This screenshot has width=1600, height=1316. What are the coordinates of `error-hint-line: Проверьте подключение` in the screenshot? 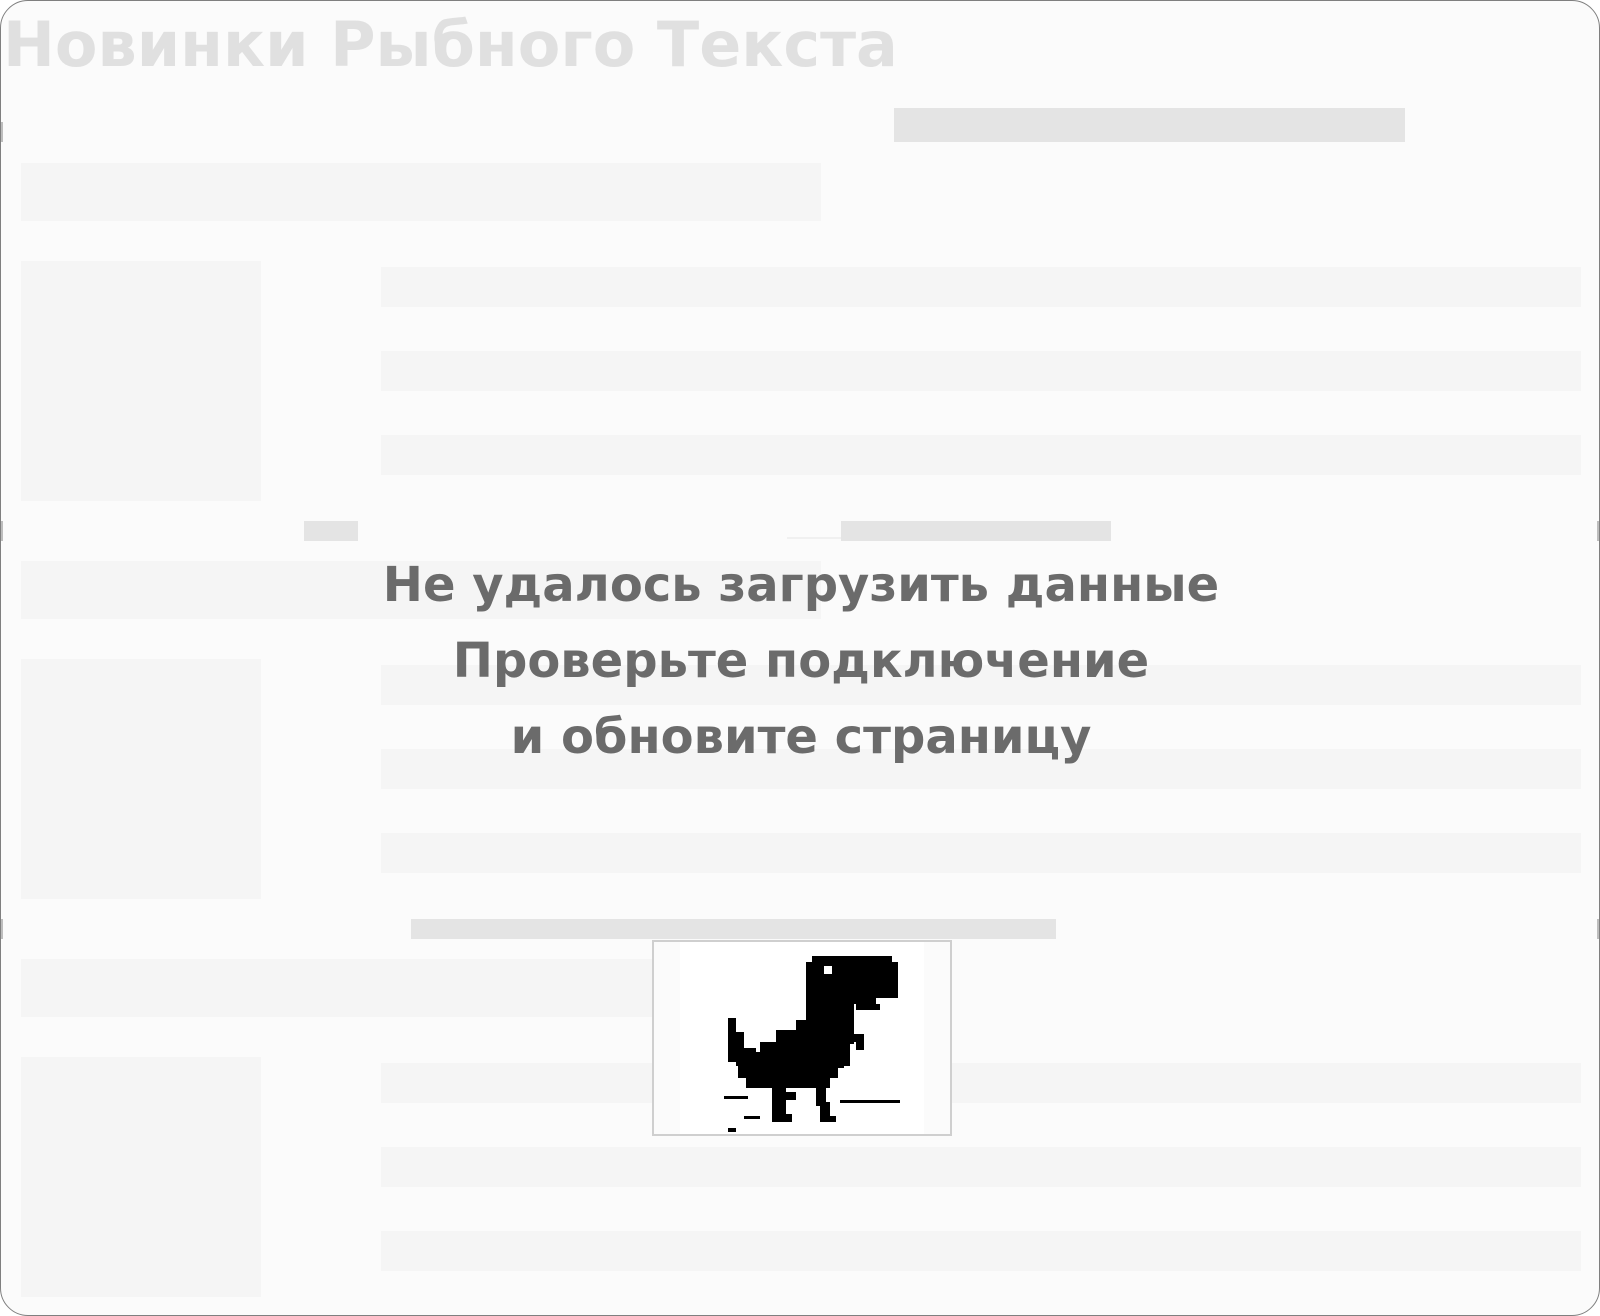 It's located at (801, 661).